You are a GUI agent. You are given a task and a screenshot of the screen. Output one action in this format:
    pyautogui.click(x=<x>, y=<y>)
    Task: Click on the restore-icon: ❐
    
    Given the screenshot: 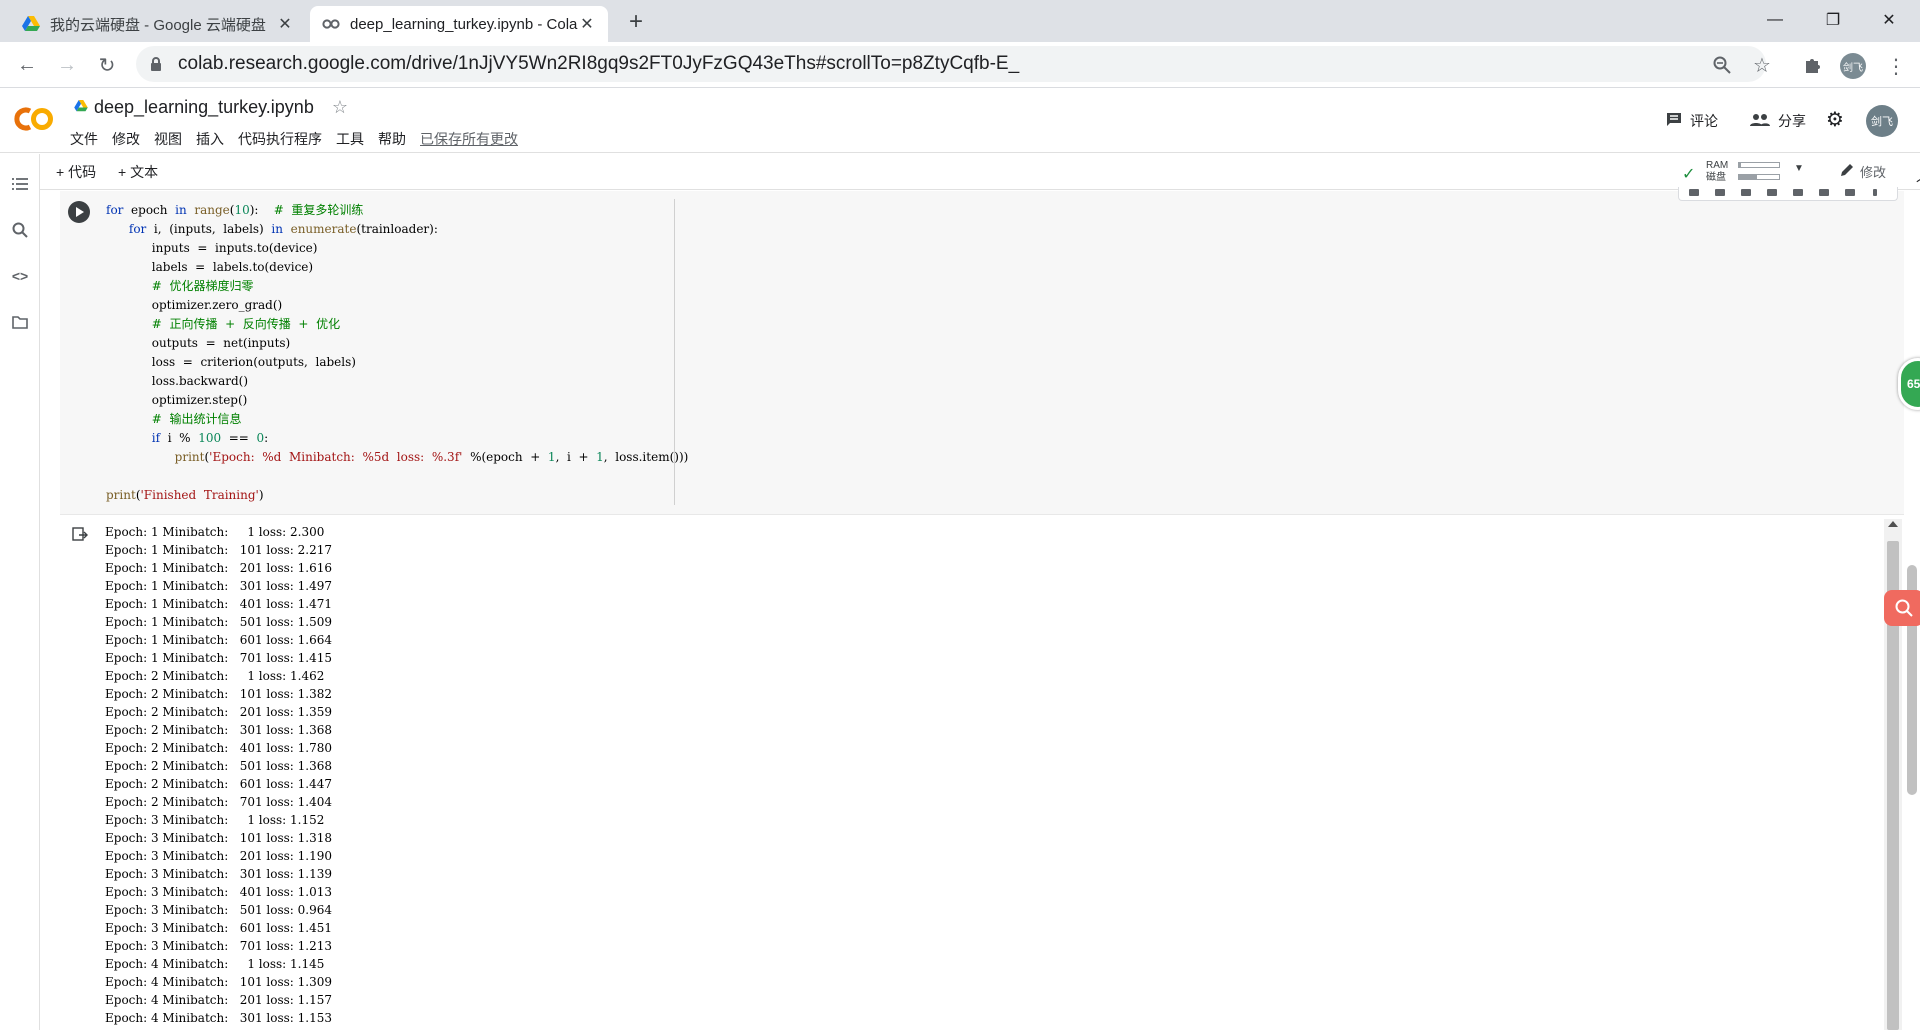 What is the action you would take?
    pyautogui.click(x=1833, y=20)
    